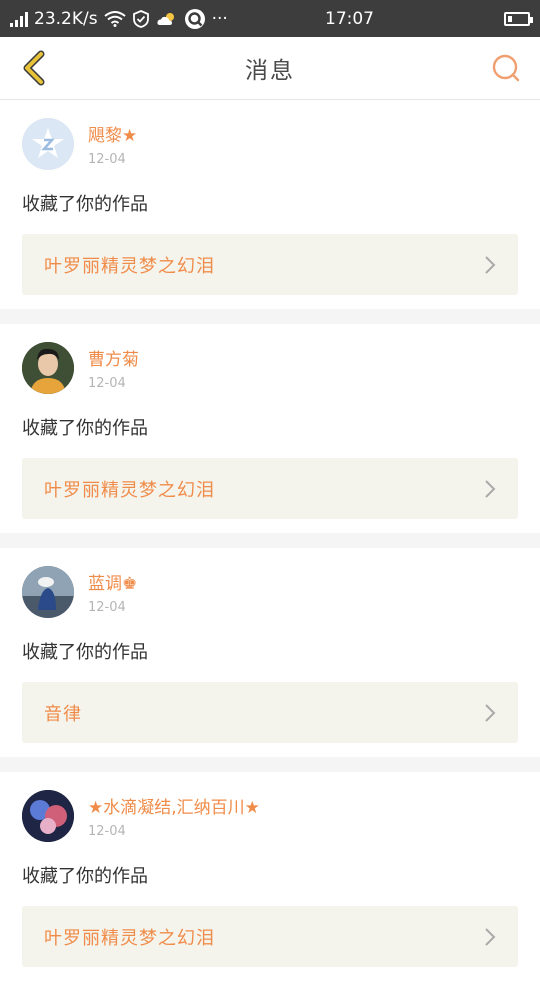 This screenshot has width=540, height=981. Describe the element at coordinates (19, 19) in the screenshot. I see `signal-icon` at that location.